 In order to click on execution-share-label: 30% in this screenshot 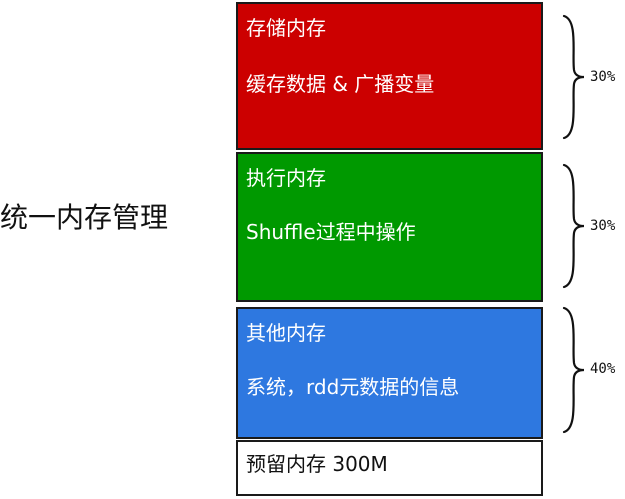, I will do `click(603, 226)`.